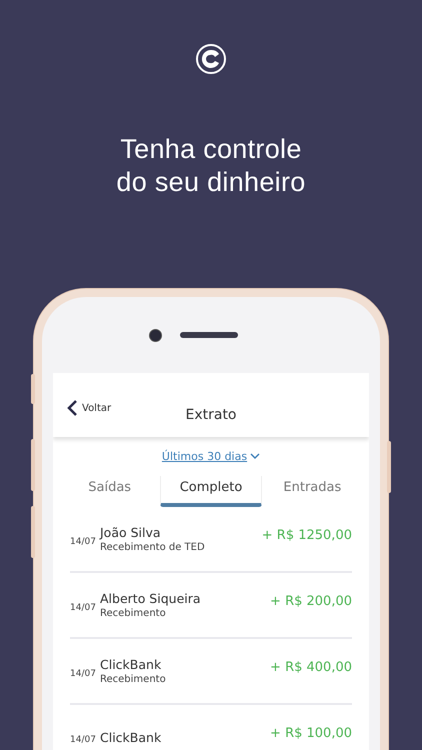 The height and width of the screenshot is (750, 422). What do you see at coordinates (89, 408) in the screenshot?
I see `back-button: Voltar` at bounding box center [89, 408].